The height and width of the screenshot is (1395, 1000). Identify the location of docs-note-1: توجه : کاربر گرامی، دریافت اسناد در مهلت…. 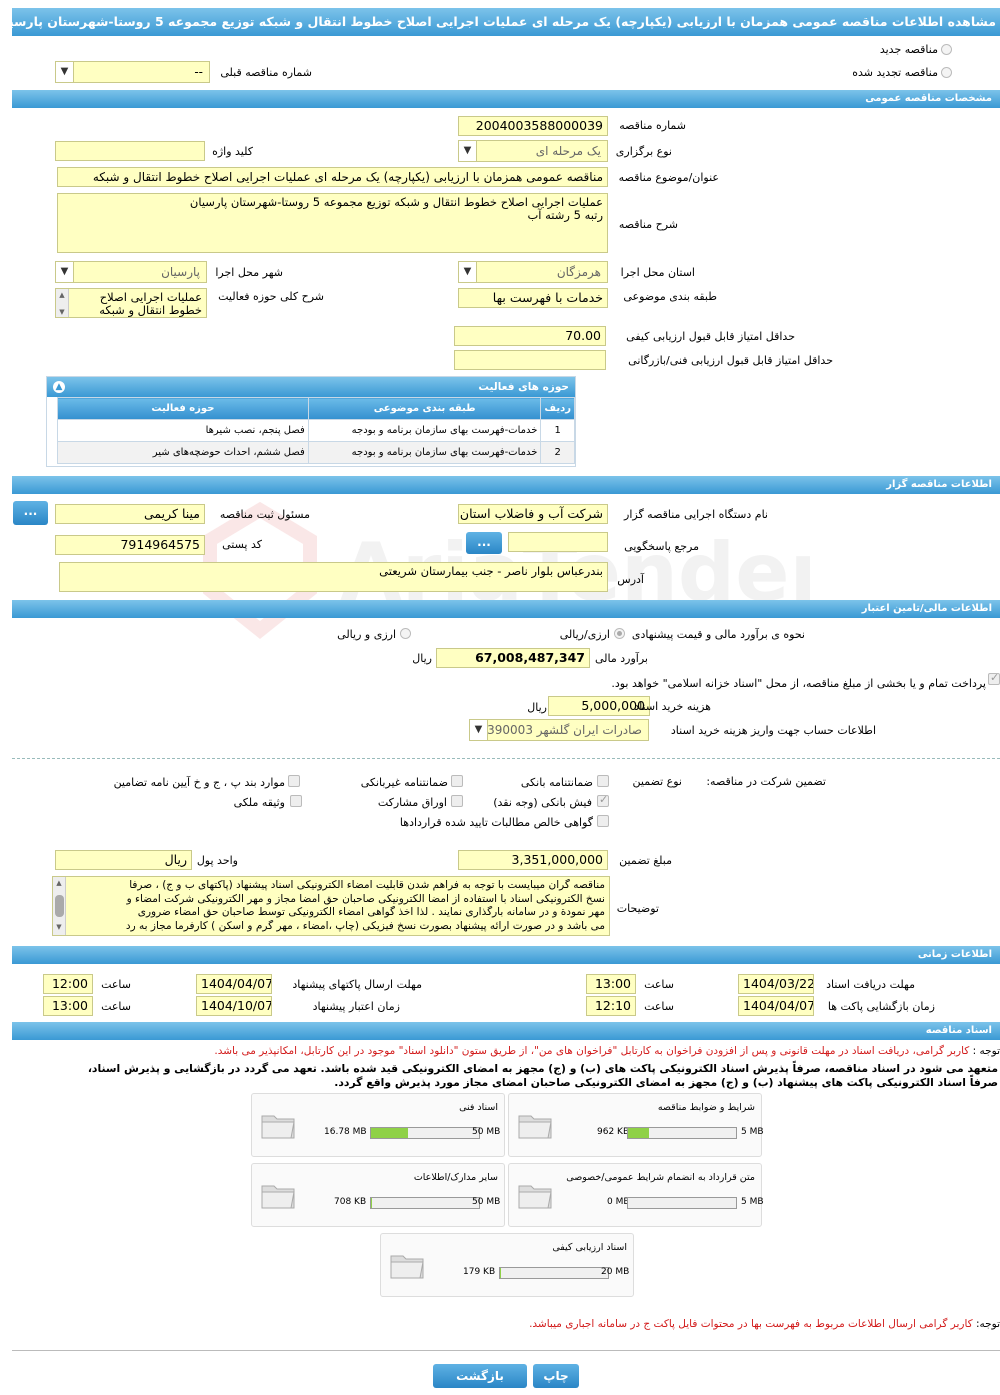
(607, 1051).